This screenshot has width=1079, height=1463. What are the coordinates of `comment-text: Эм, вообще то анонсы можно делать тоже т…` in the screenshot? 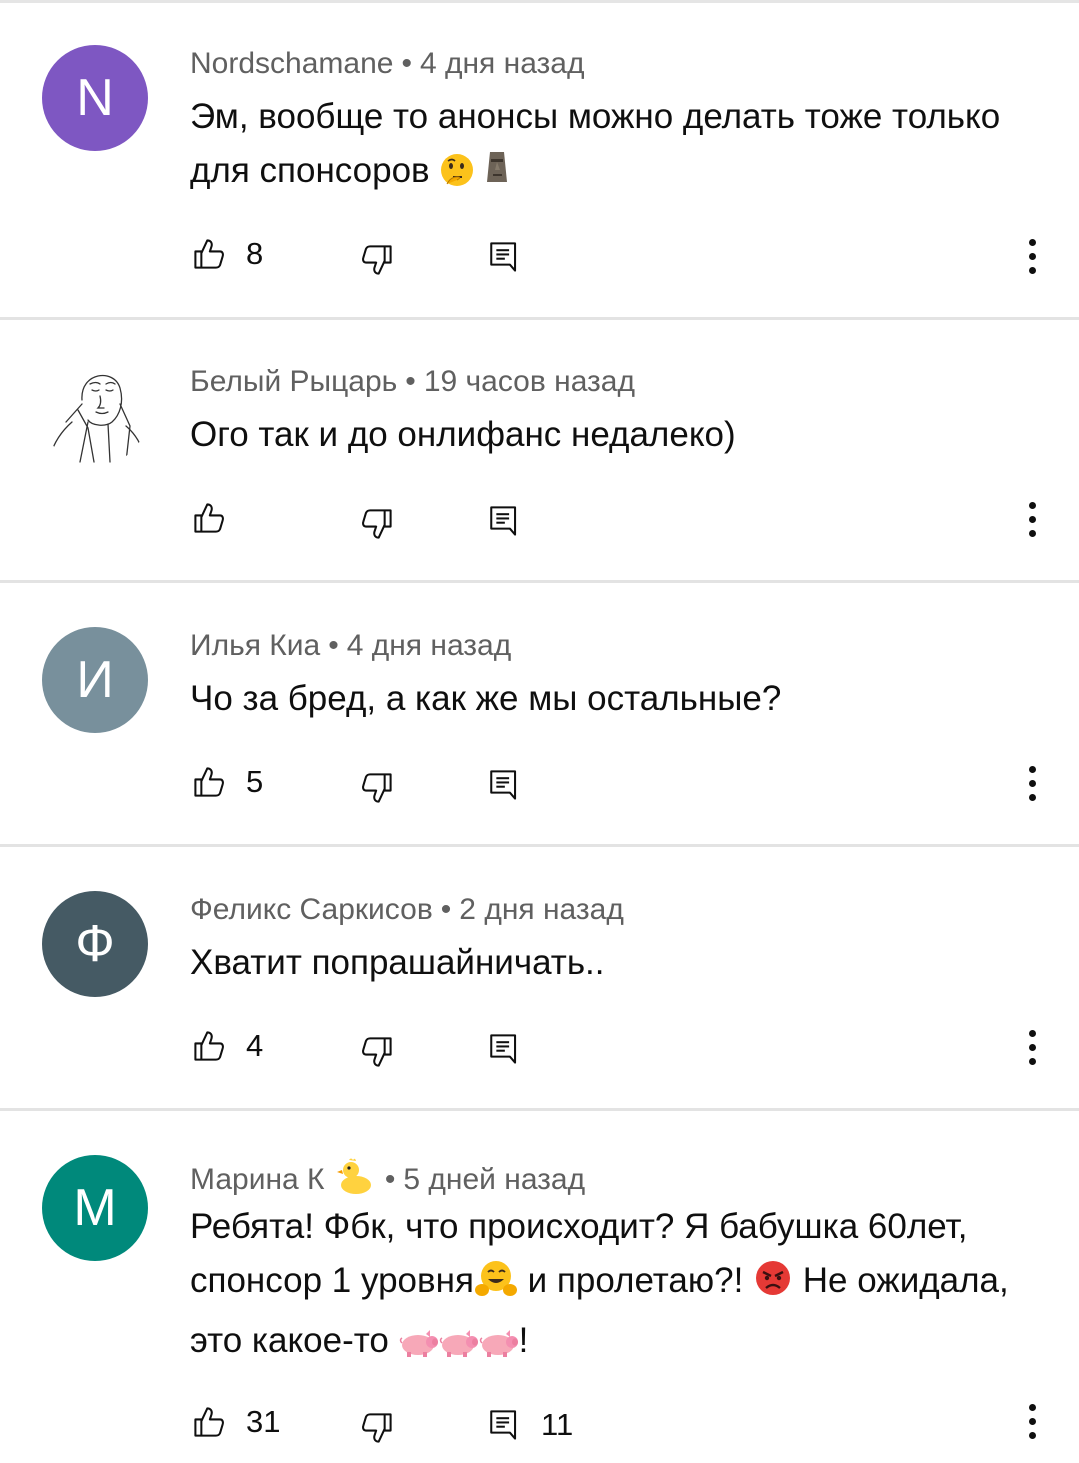 It's located at (610, 147).